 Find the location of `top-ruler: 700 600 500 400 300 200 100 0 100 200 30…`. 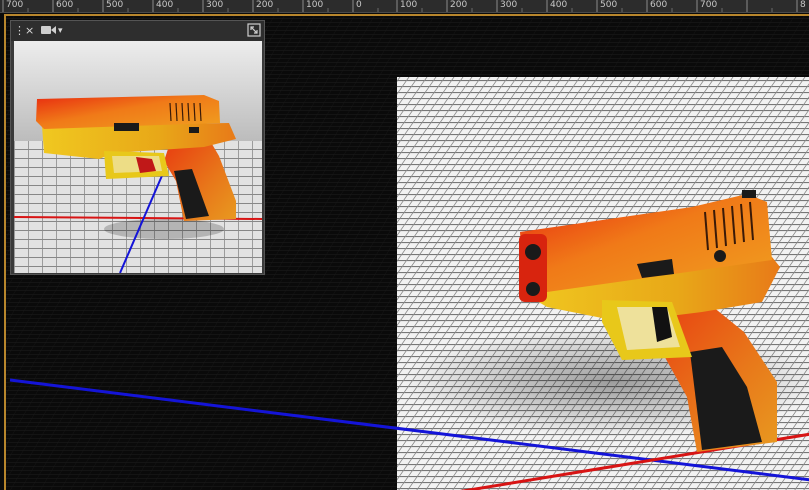

top-ruler: 700 600 500 400 300 200 100 0 100 200 30… is located at coordinates (404, 6).